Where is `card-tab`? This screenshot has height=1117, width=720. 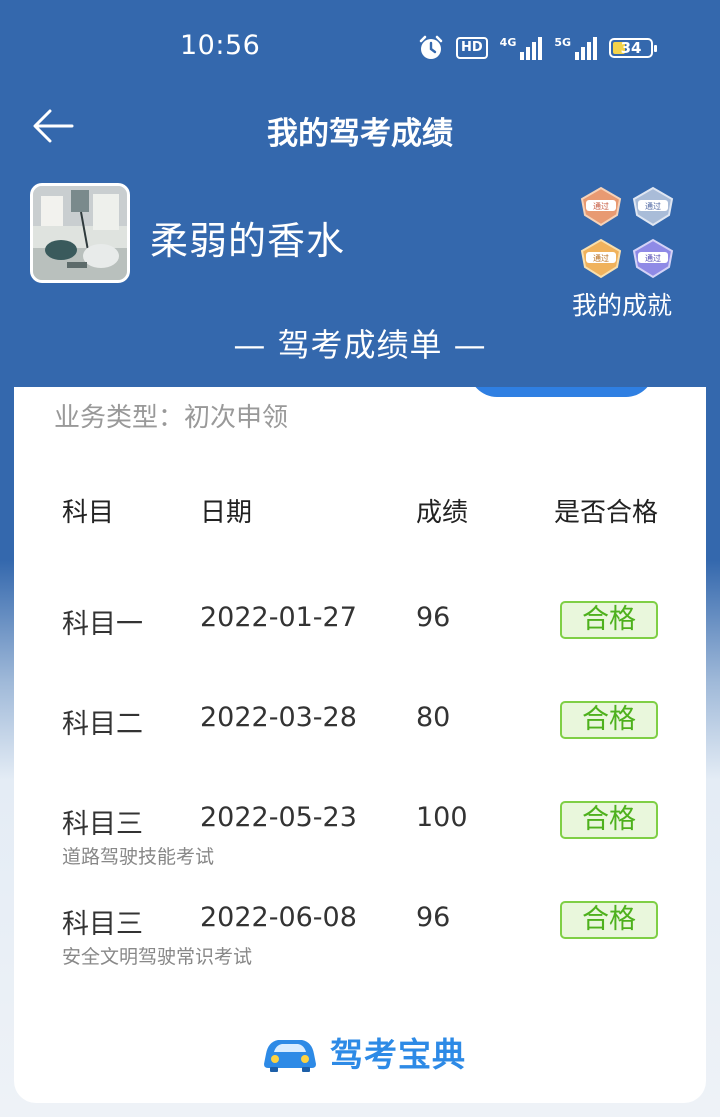 card-tab is located at coordinates (561, 392).